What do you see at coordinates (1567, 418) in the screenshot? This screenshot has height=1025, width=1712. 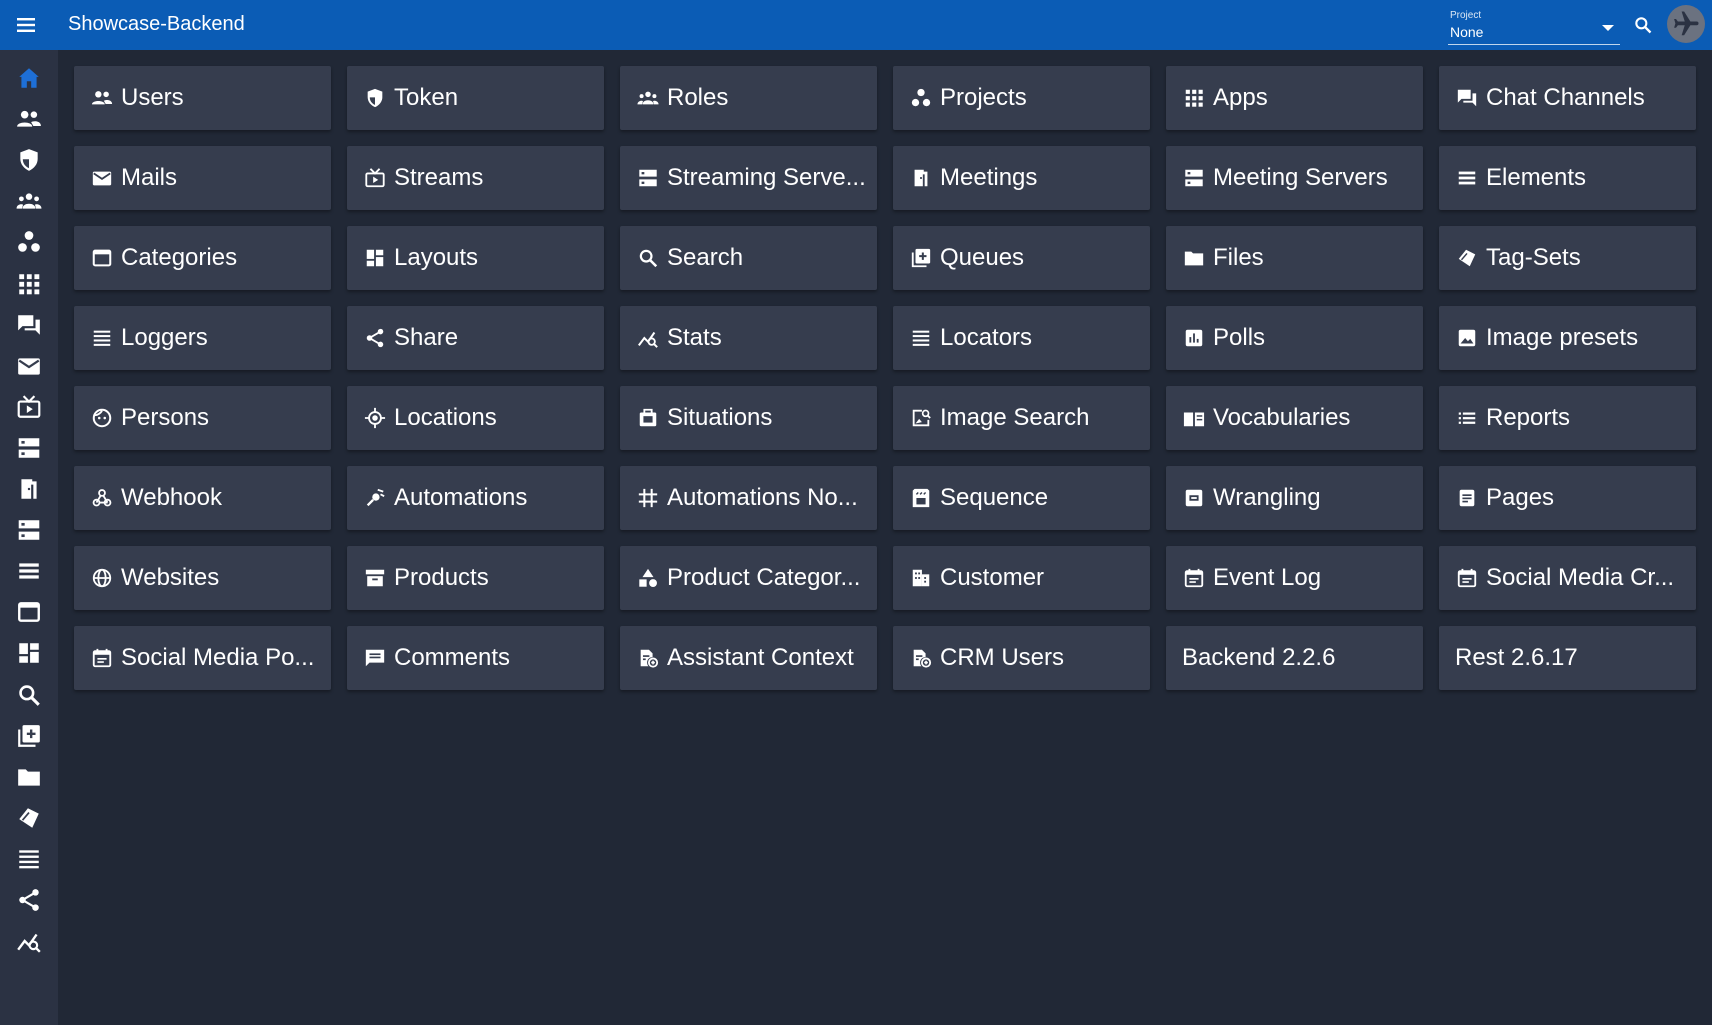 I see `module-tile: Reports` at bounding box center [1567, 418].